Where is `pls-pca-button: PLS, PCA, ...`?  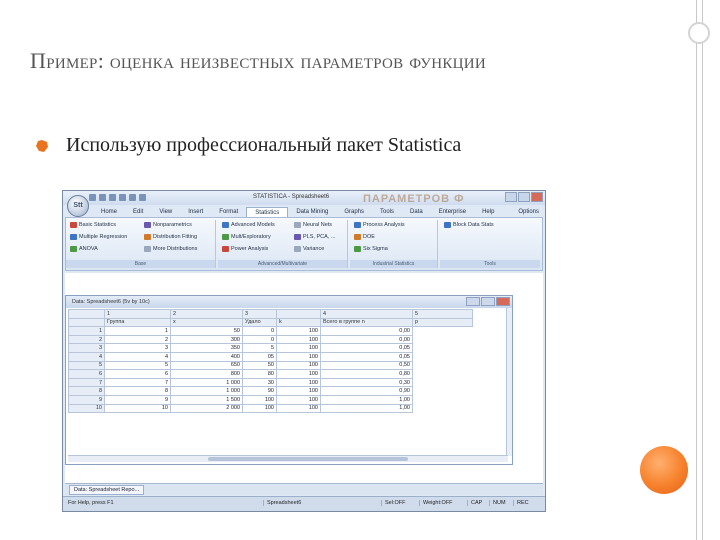
pls-pca-button: PLS, PCA, ... is located at coordinates (314, 237).